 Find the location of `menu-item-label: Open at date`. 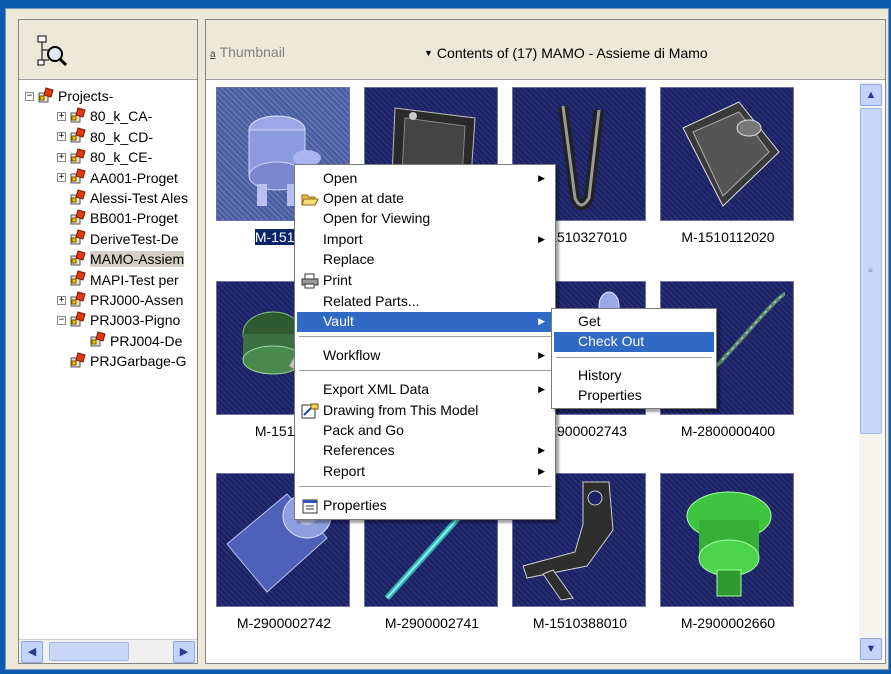

menu-item-label: Open at date is located at coordinates (363, 198).